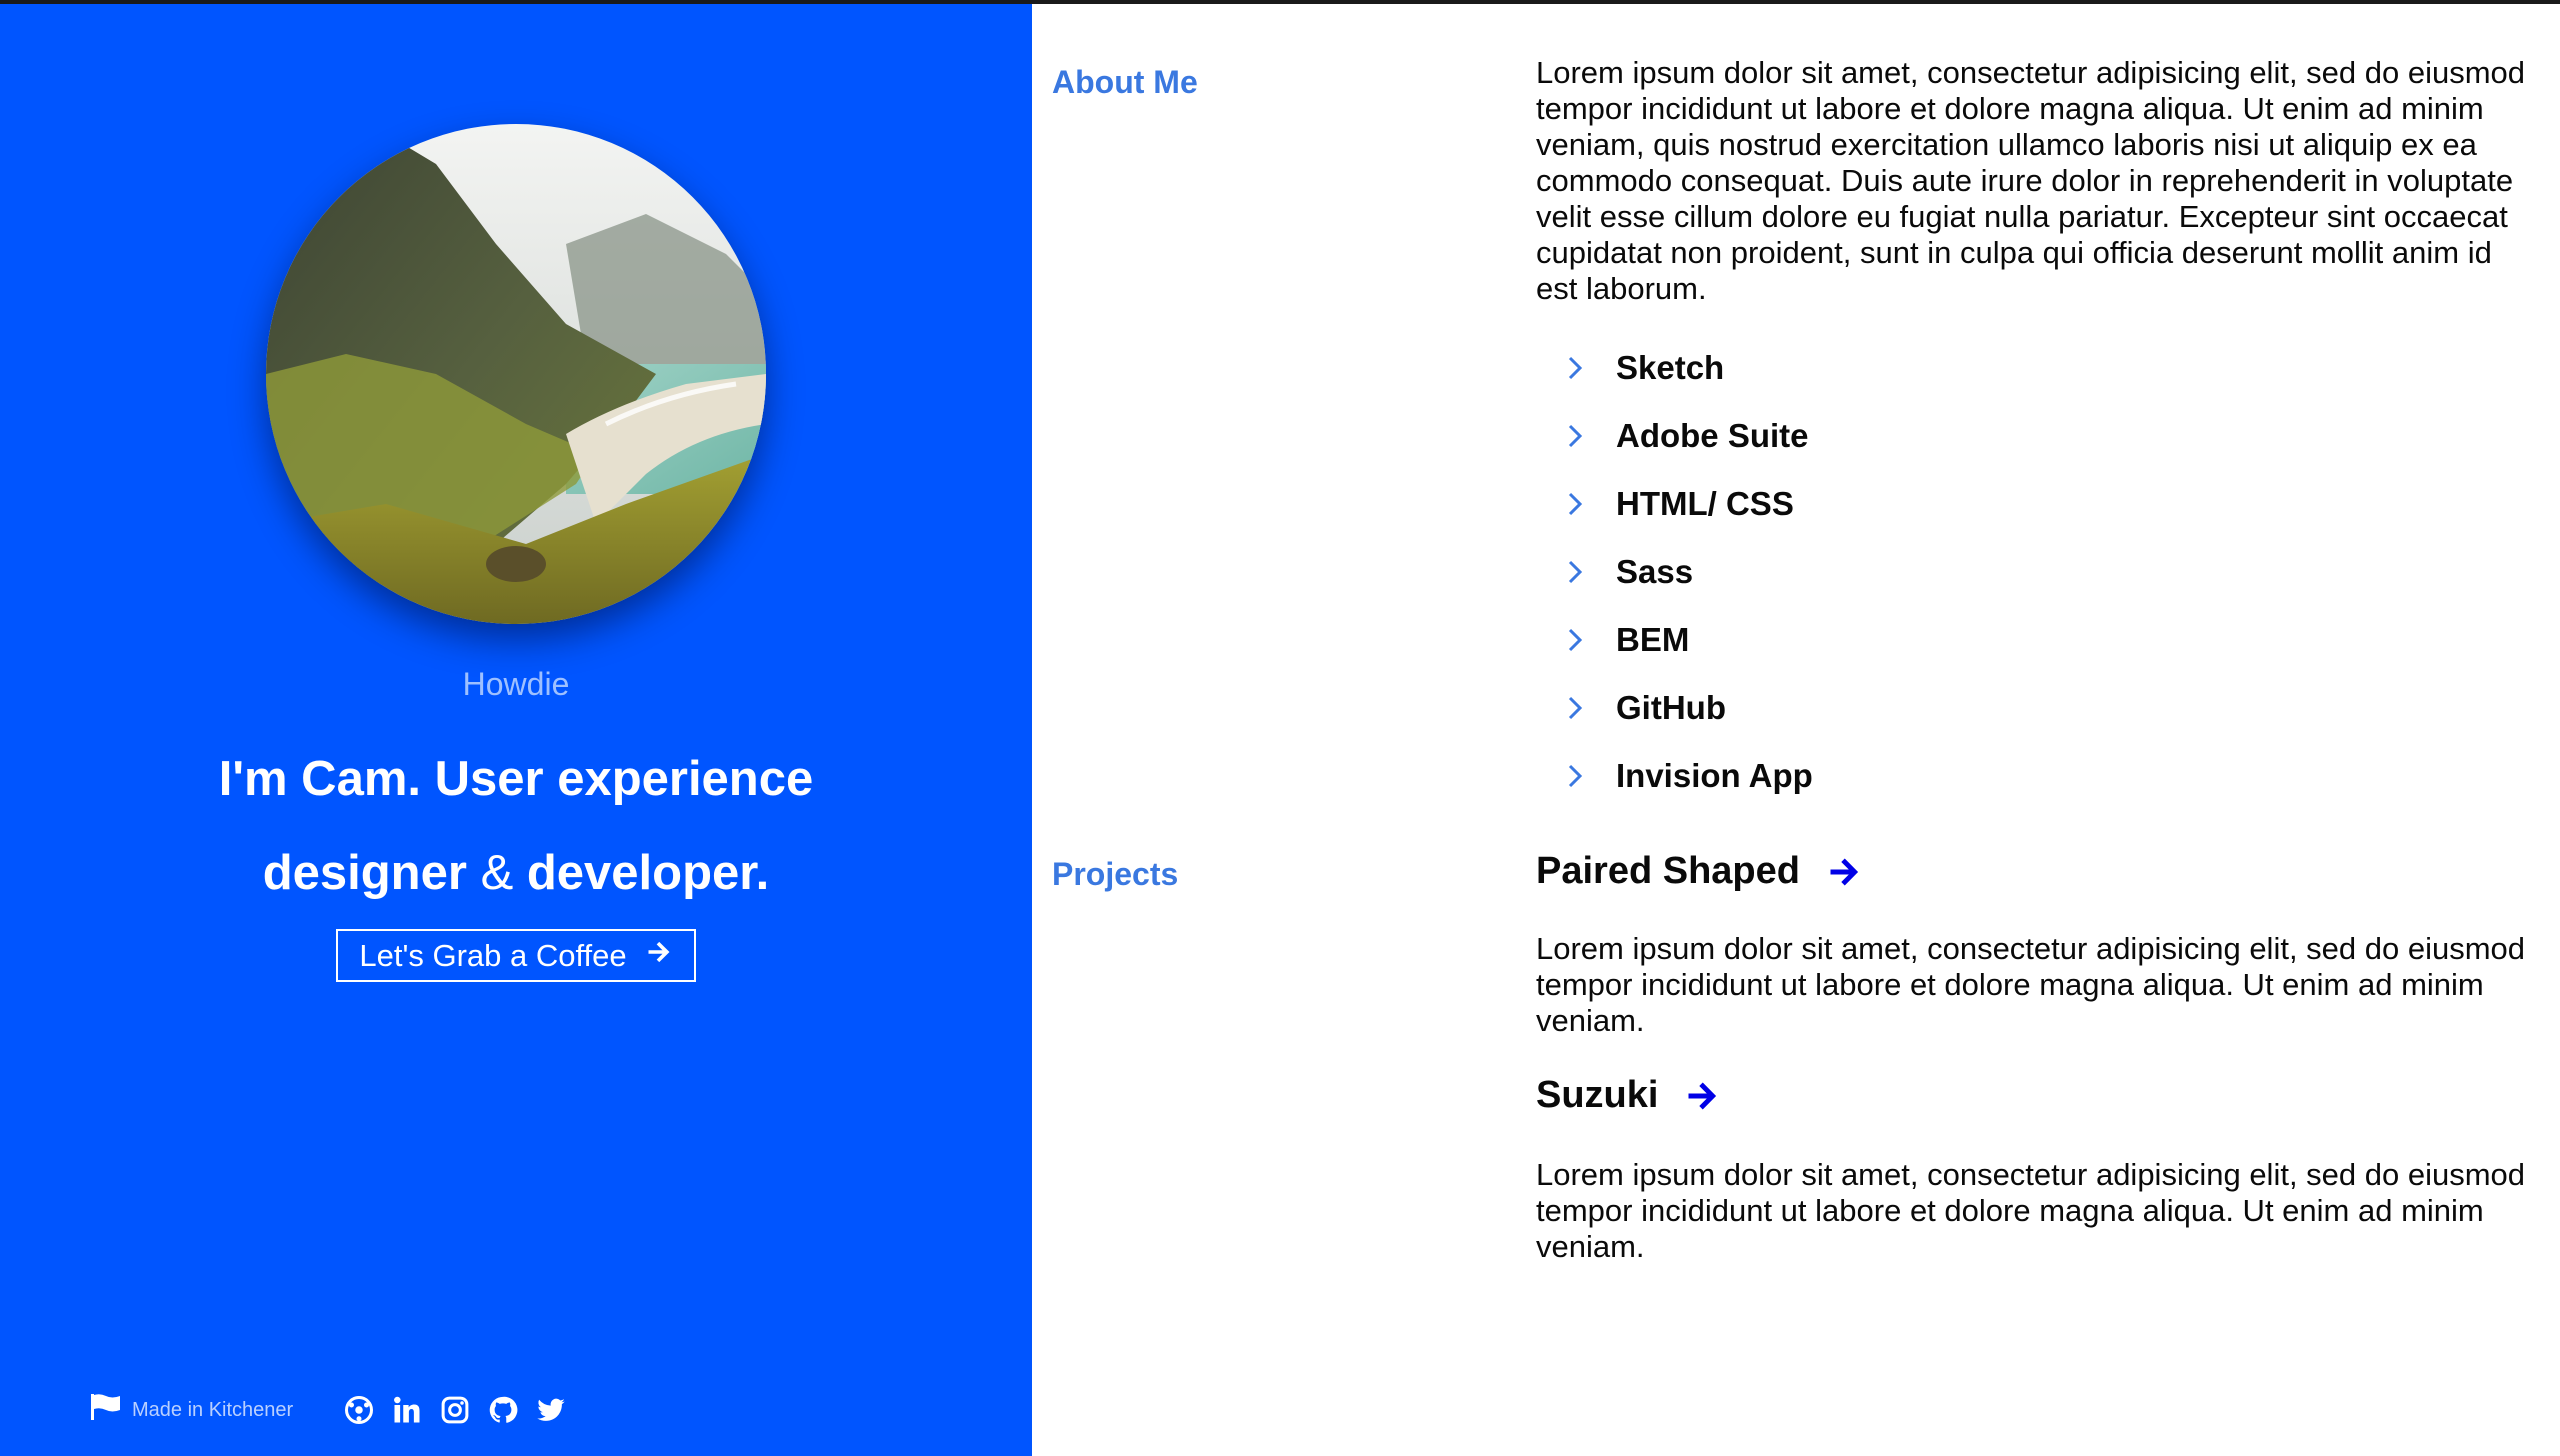 Image resolution: width=2560 pixels, height=1456 pixels. Describe the element at coordinates (1670, 367) in the screenshot. I see `skill-label: Sketch` at that location.